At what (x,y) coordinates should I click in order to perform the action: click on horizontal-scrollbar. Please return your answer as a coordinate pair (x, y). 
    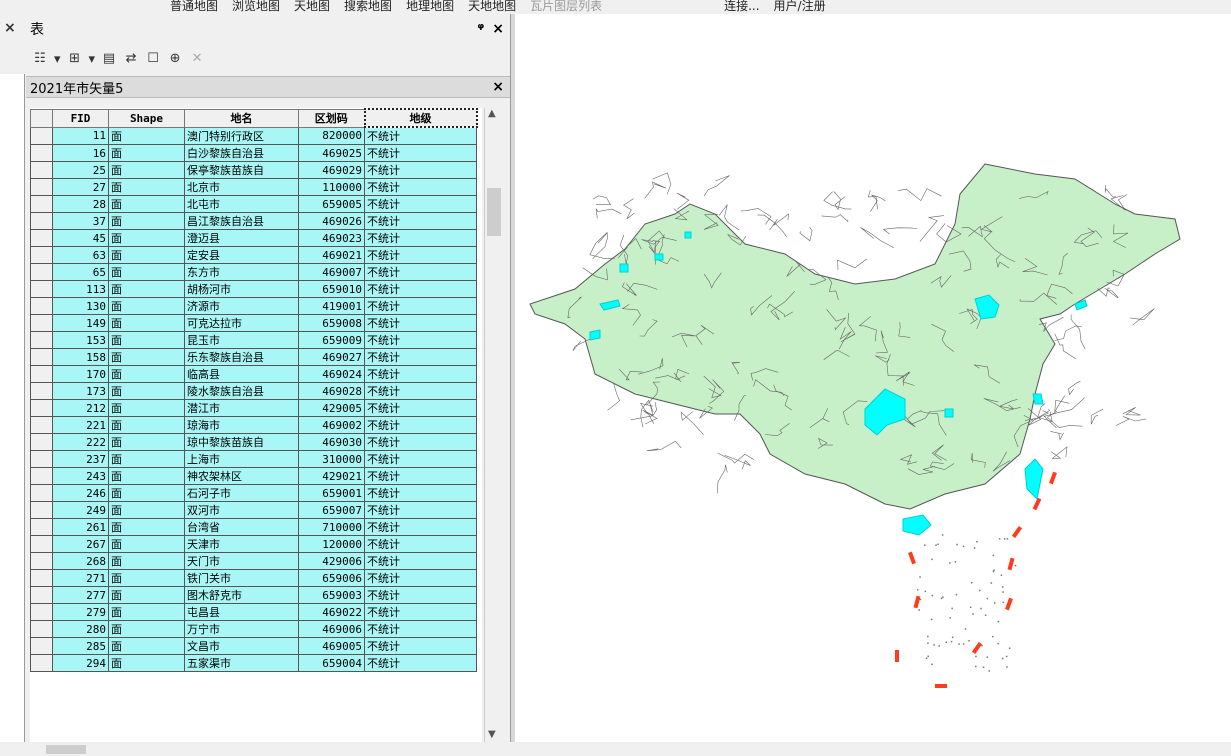
    Looking at the image, I should click on (256, 749).